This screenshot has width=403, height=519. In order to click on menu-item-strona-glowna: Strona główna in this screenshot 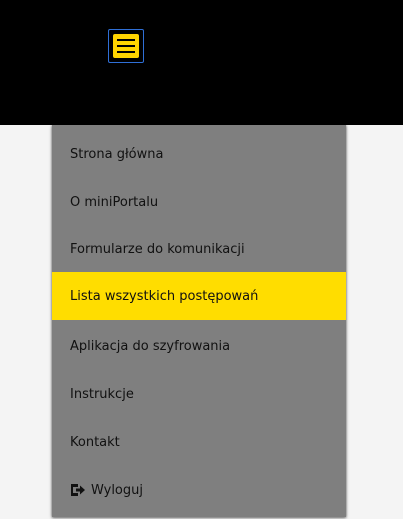, I will do `click(199, 154)`.